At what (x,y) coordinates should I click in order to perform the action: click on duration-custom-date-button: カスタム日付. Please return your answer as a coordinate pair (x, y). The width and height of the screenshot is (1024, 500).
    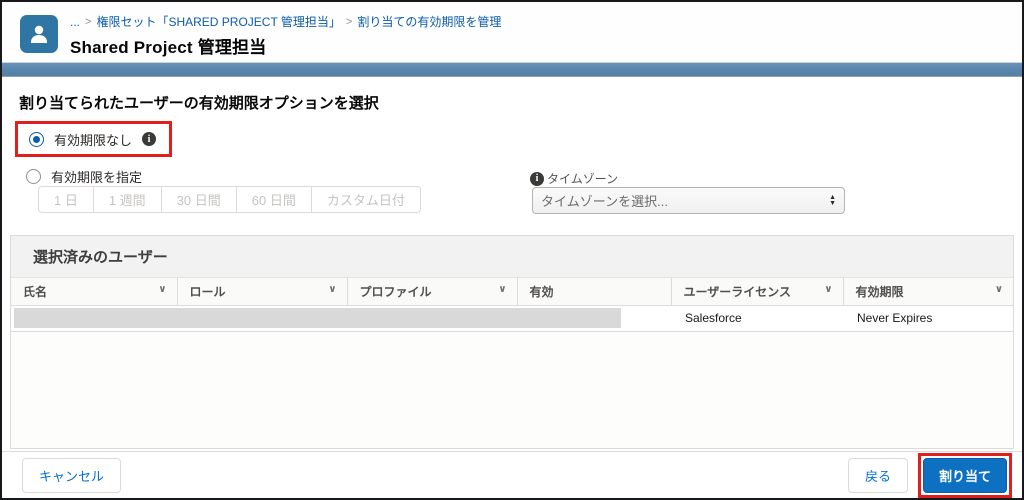
    Looking at the image, I should click on (366, 199).